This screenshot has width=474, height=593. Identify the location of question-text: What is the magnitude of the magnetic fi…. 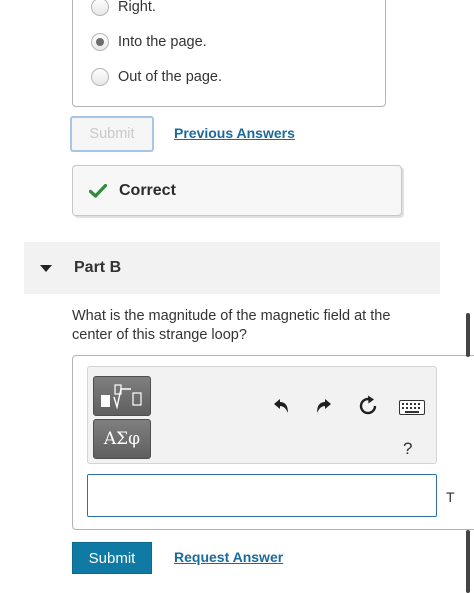
(231, 325).